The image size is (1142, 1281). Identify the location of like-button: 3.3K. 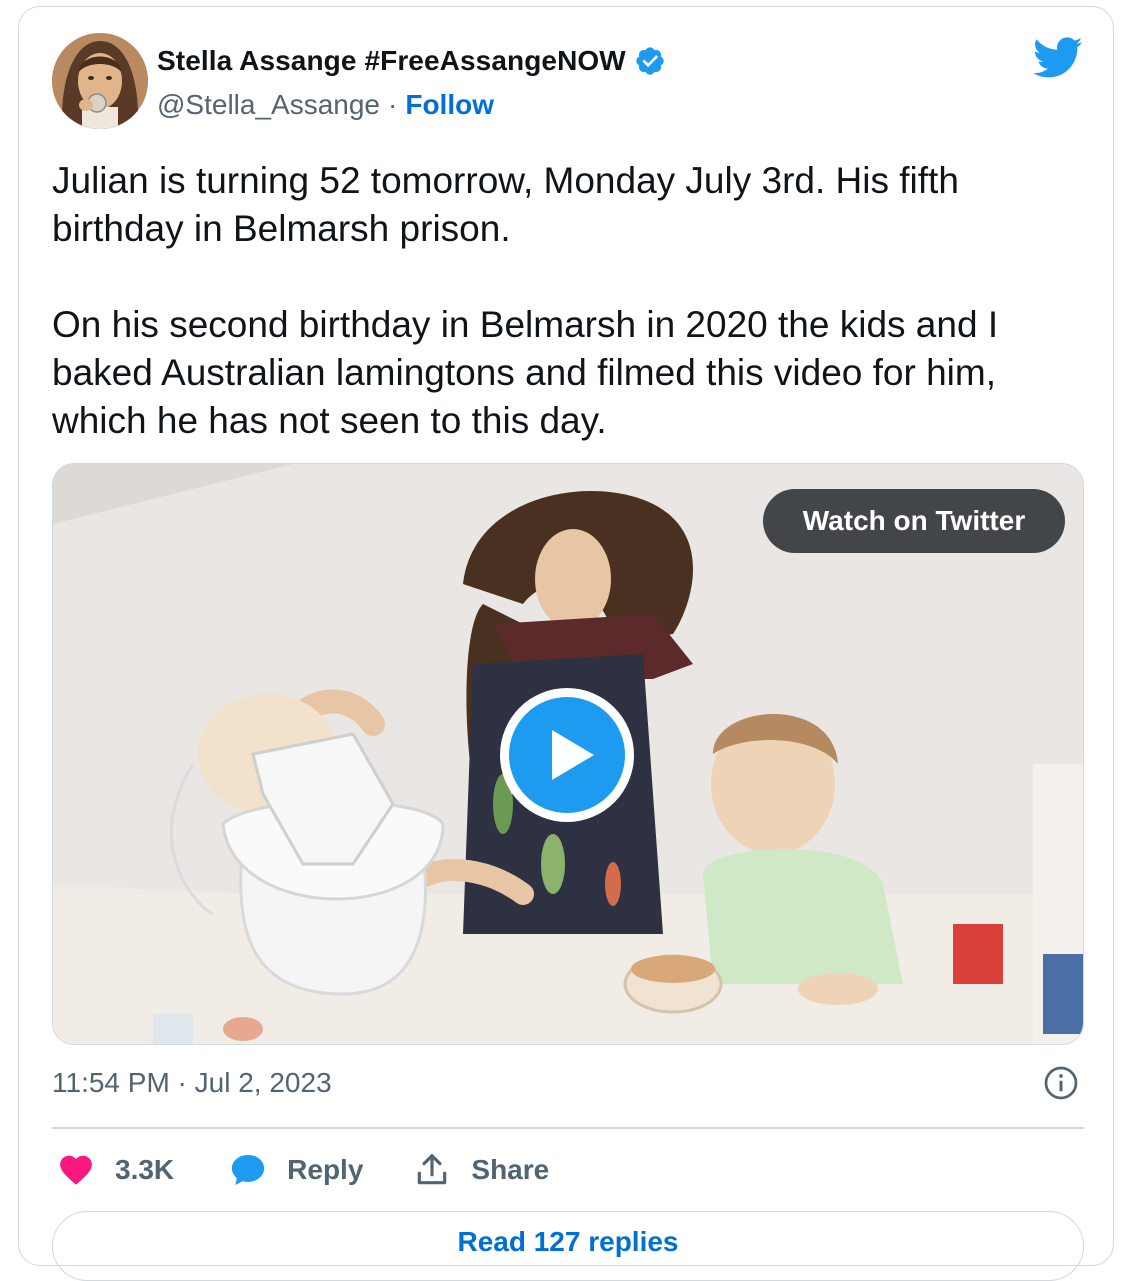
(115, 1170).